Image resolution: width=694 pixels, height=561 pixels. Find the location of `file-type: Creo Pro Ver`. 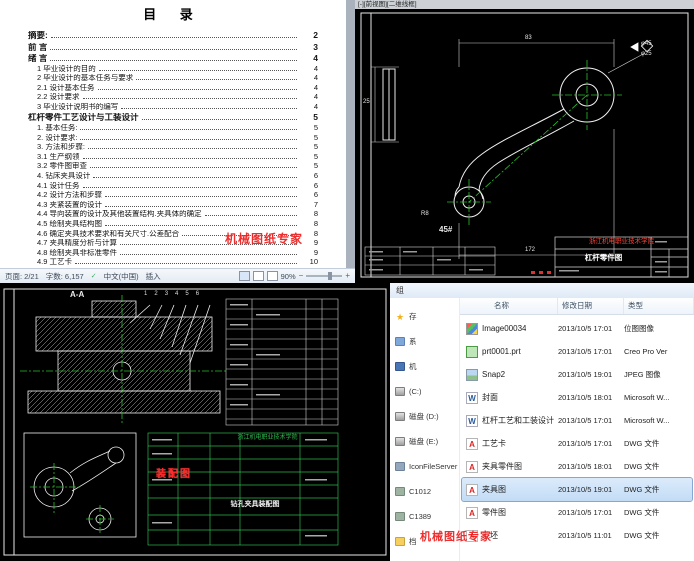

file-type: Creo Pro Ver is located at coordinates (646, 351).